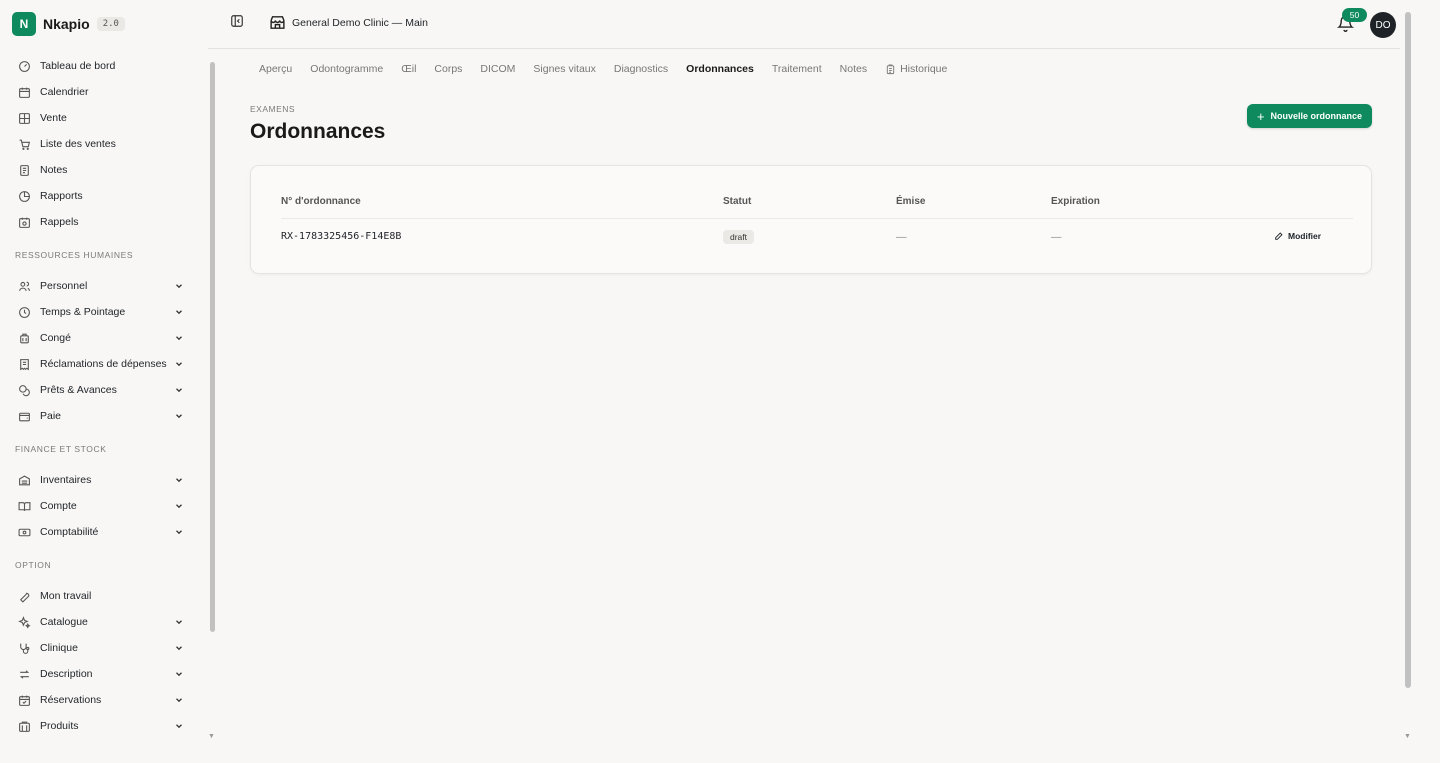 This screenshot has height=763, width=1440. Describe the element at coordinates (24, 286) in the screenshot. I see `users-icon` at that location.